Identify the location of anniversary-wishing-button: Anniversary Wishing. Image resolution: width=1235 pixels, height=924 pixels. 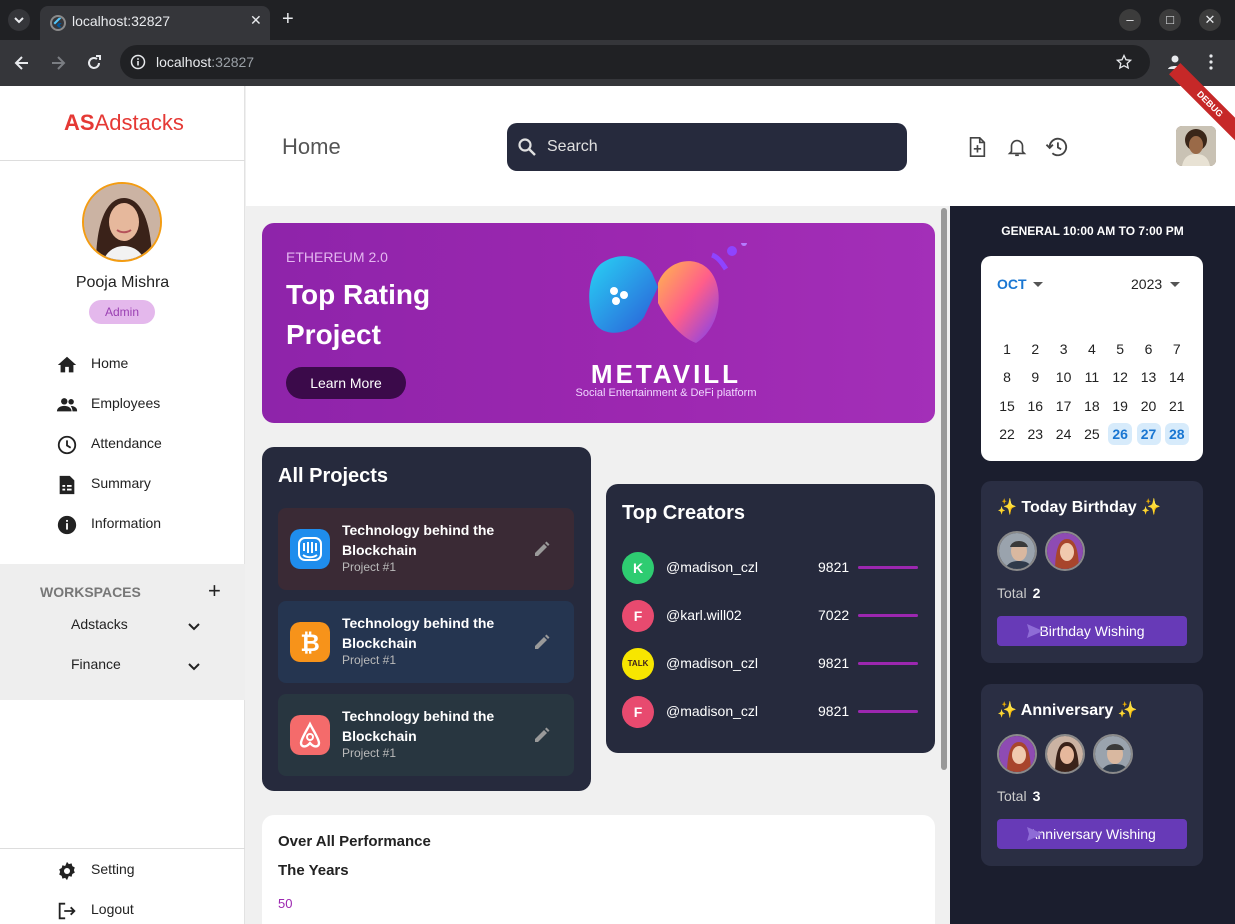
(1092, 834).